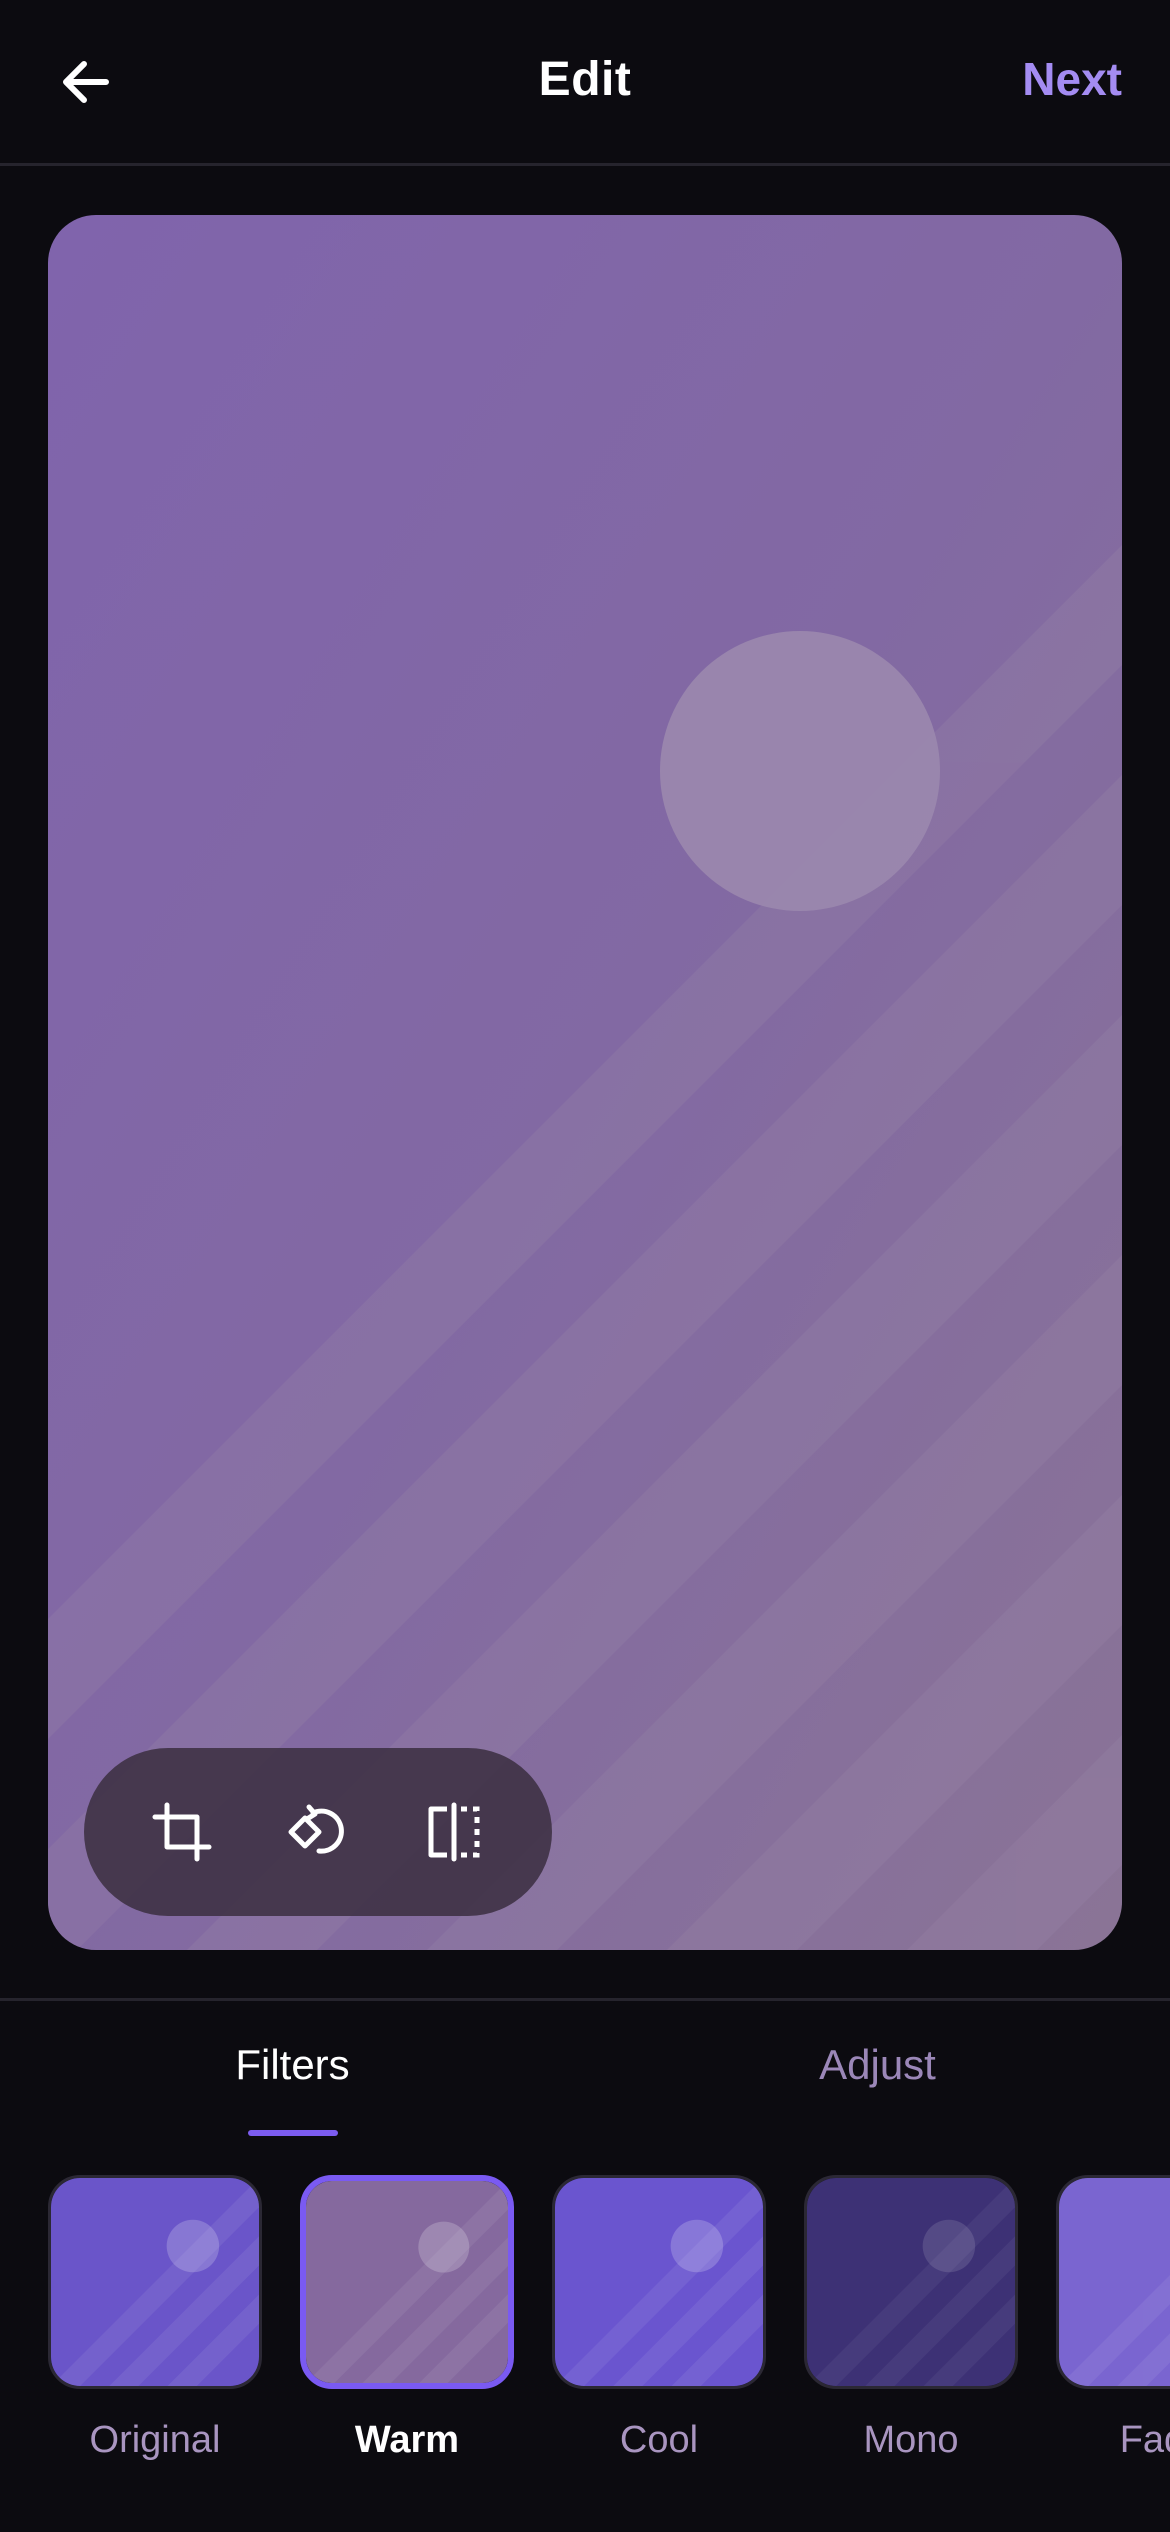 This screenshot has width=1170, height=2532. I want to click on filter-original: Original, so click(155, 2318).